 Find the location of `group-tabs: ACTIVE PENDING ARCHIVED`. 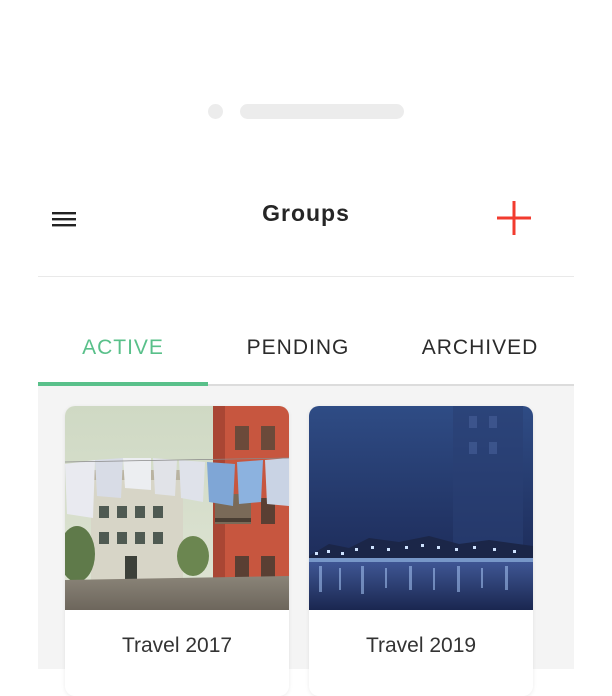

group-tabs: ACTIVE PENDING ARCHIVED is located at coordinates (306, 353).